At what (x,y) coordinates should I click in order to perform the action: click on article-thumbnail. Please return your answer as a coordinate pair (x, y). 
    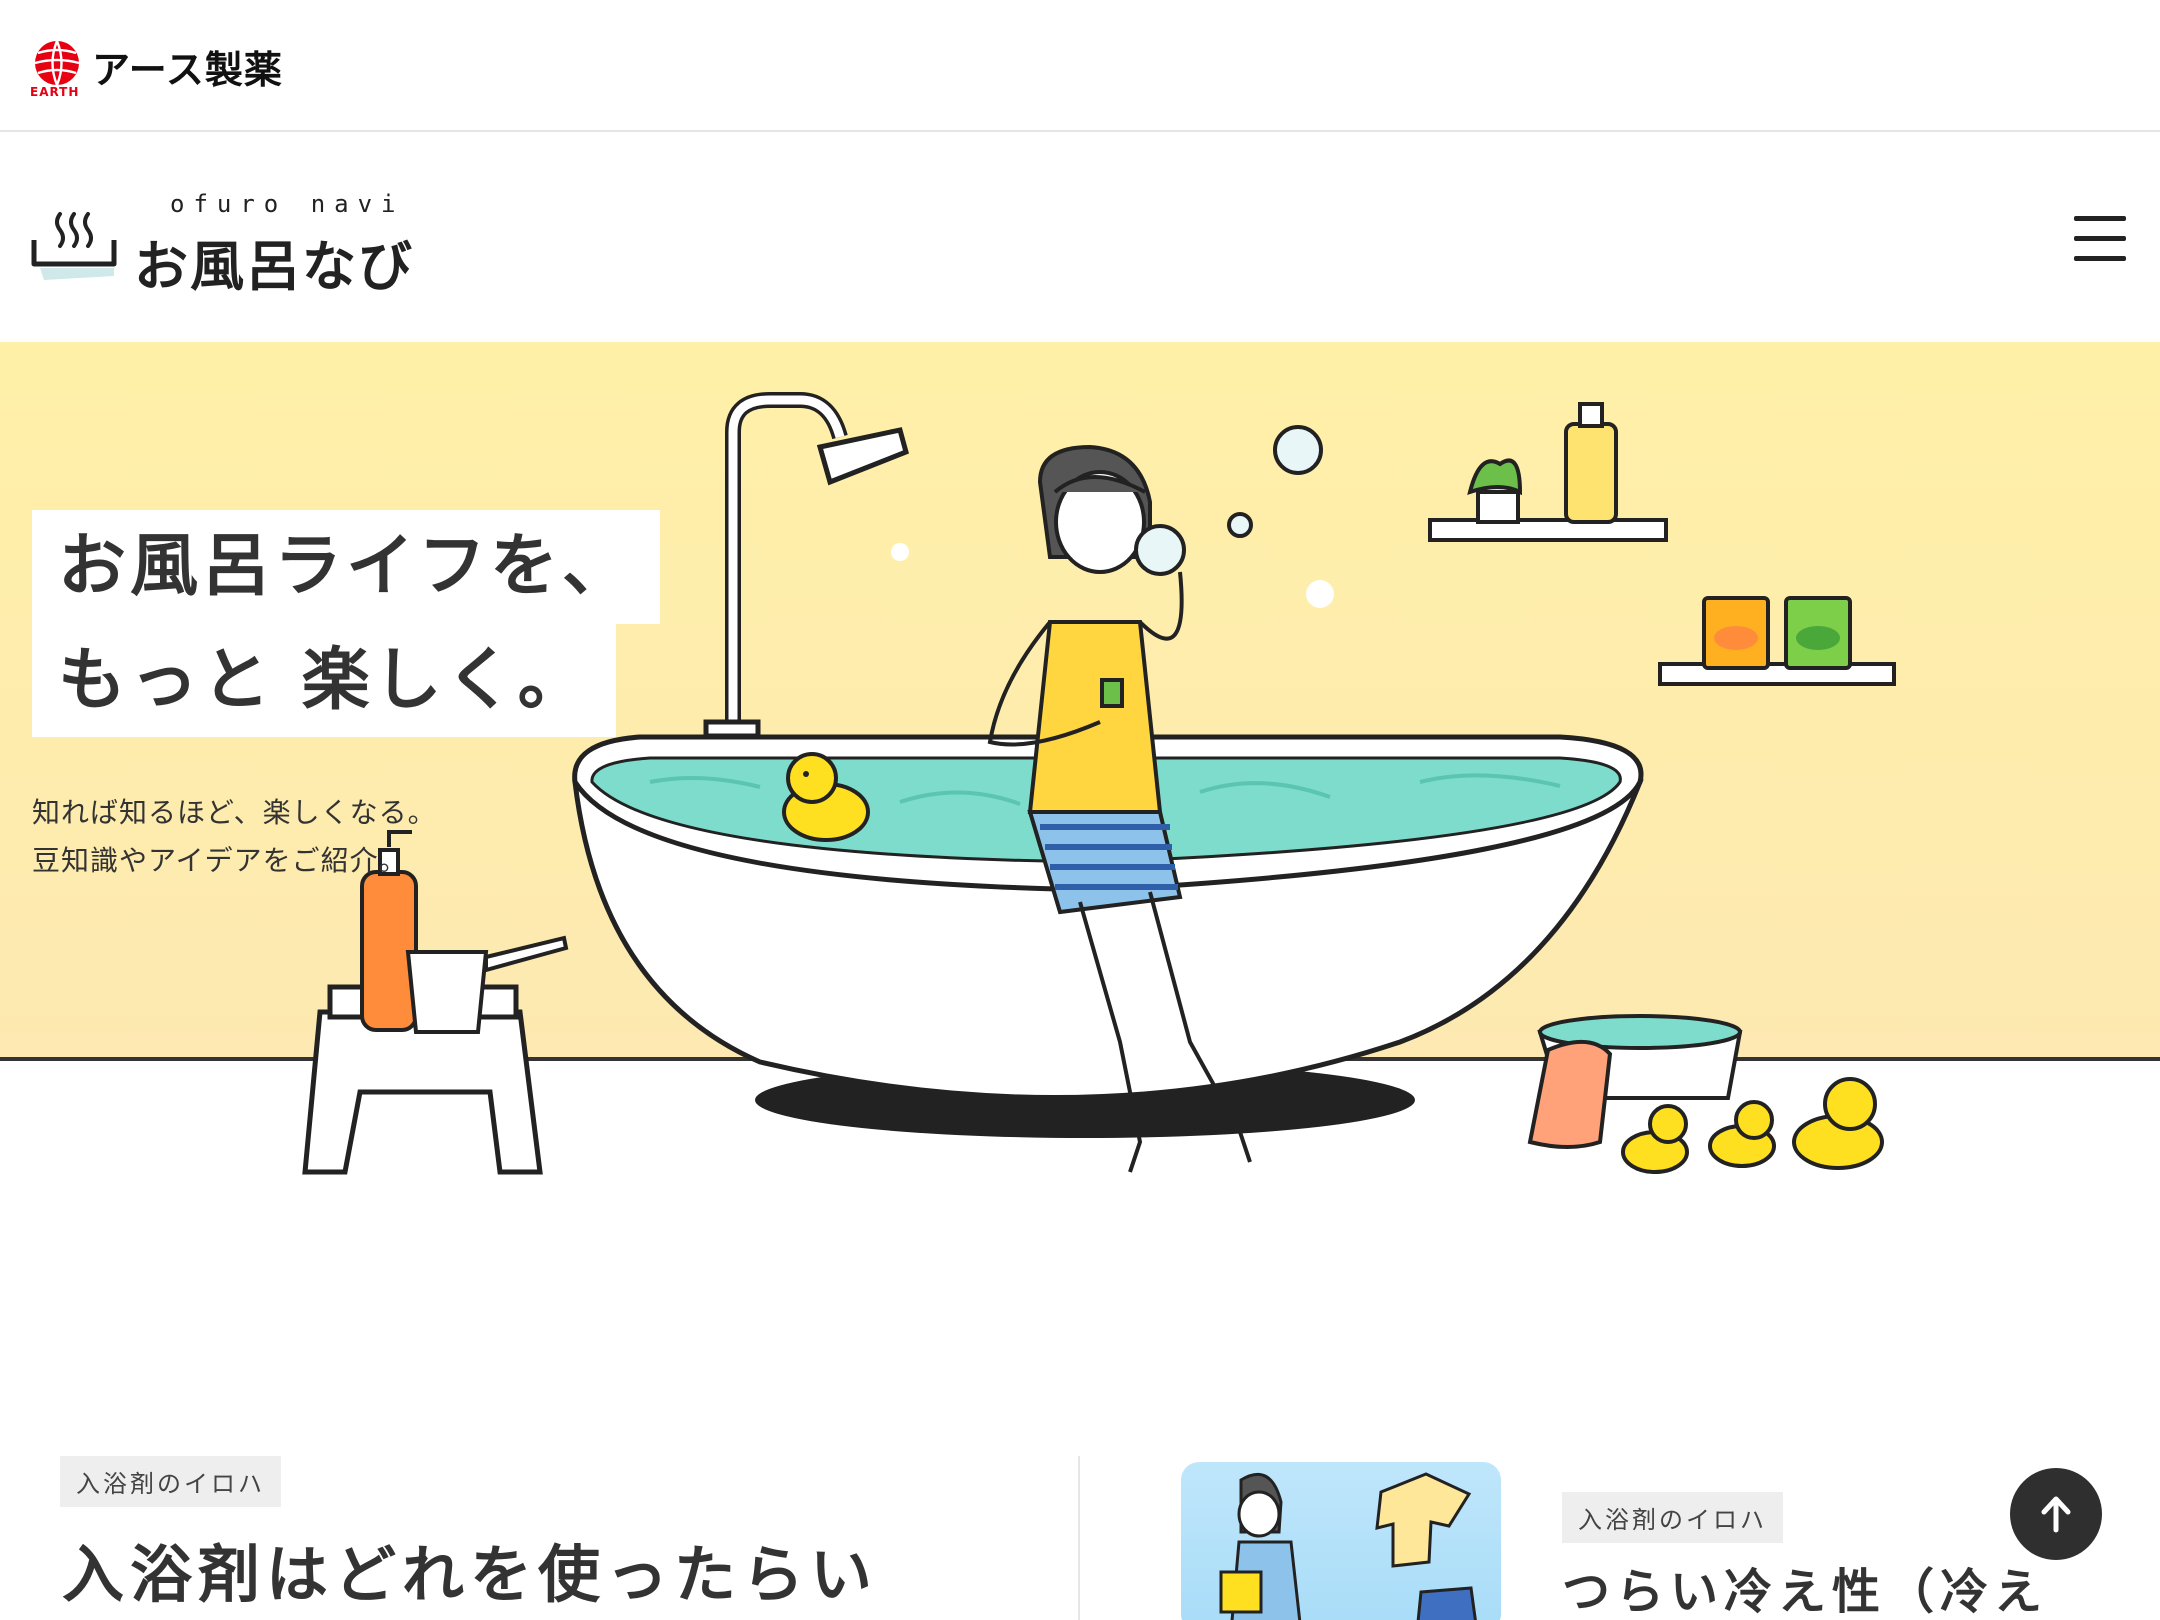
    Looking at the image, I should click on (1341, 1541).